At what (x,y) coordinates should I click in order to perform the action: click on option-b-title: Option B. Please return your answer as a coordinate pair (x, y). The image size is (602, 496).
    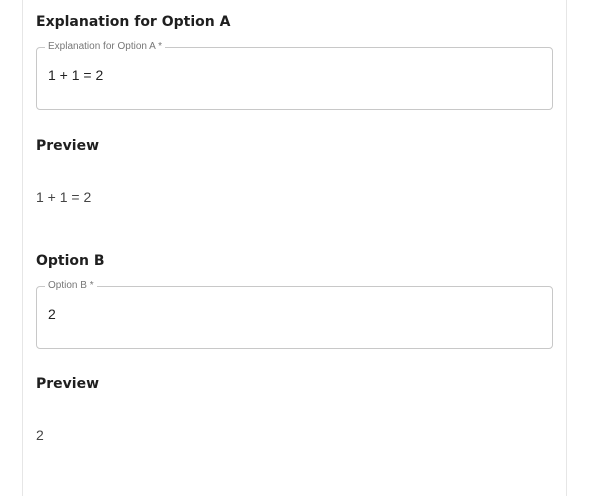
    Looking at the image, I should click on (70, 261).